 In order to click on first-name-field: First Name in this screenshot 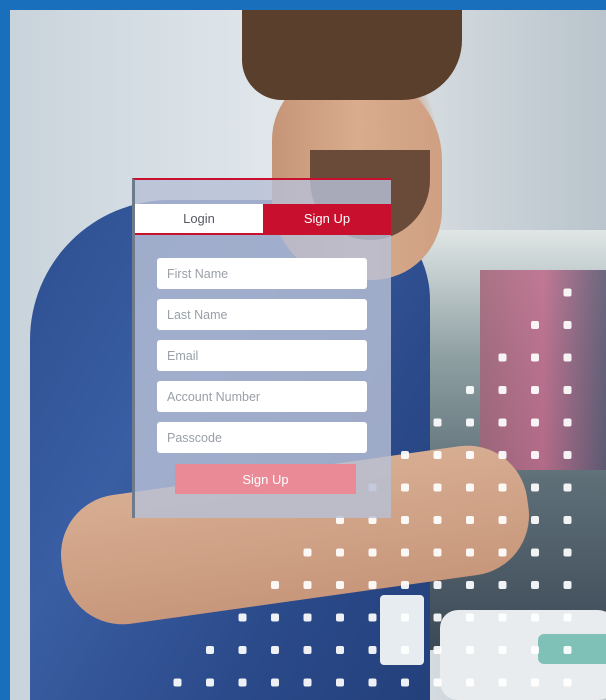, I will do `click(262, 273)`.